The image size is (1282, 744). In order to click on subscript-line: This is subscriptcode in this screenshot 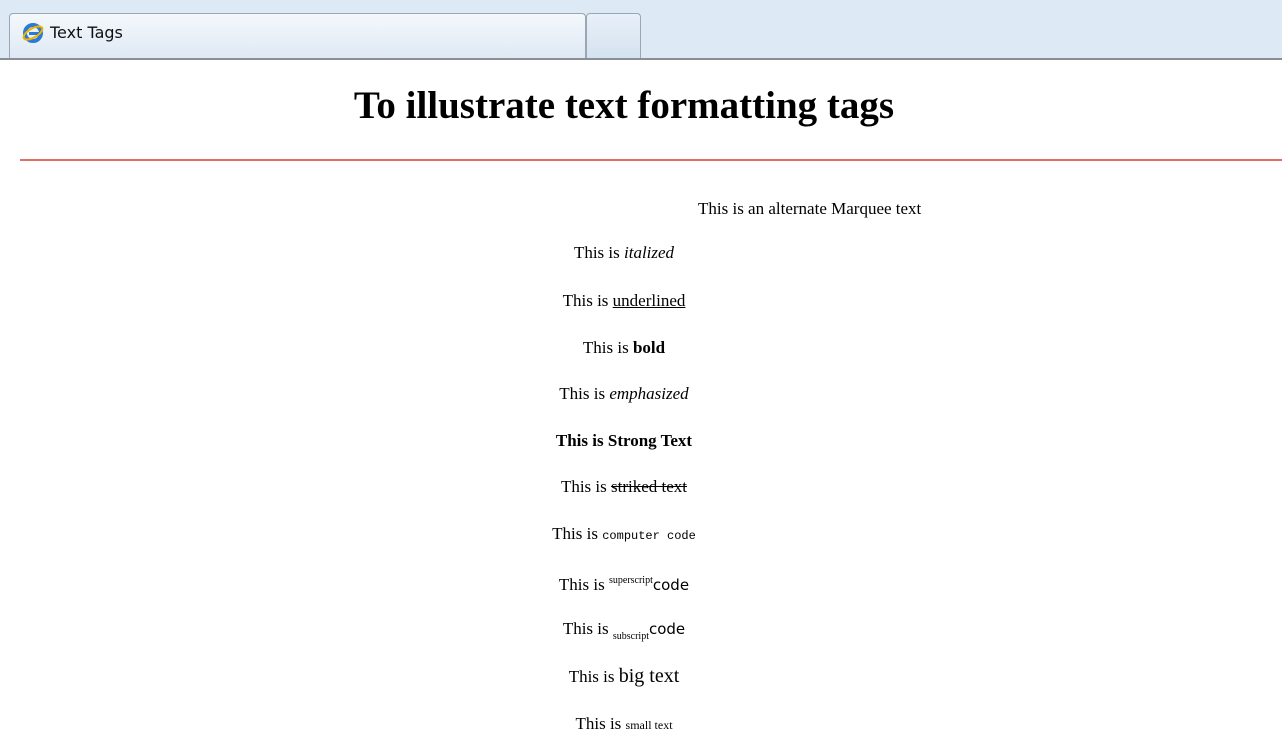, I will do `click(624, 633)`.